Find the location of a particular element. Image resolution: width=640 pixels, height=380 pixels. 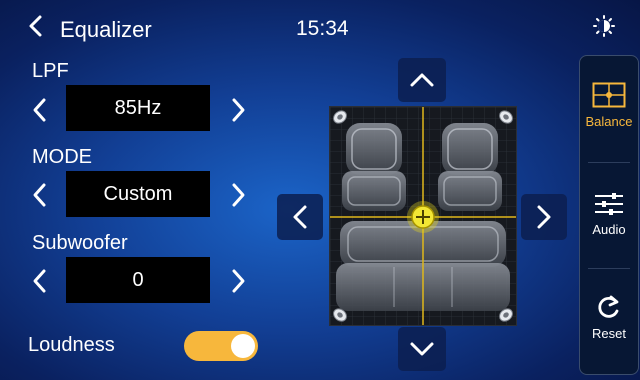

toggle-knob is located at coordinates (243, 346).